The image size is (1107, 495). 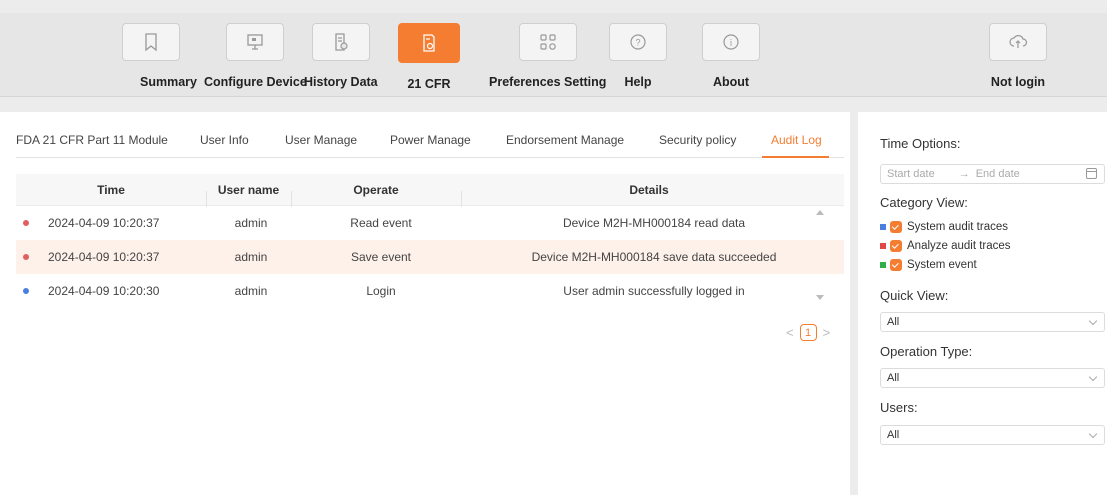 I want to click on category-label: Analyze audit traces, so click(x=959, y=246).